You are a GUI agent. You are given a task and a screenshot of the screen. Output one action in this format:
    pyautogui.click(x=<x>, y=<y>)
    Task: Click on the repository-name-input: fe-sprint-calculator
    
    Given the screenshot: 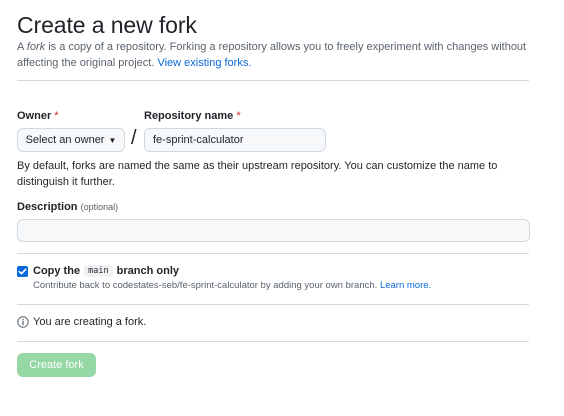 What is the action you would take?
    pyautogui.click(x=235, y=140)
    